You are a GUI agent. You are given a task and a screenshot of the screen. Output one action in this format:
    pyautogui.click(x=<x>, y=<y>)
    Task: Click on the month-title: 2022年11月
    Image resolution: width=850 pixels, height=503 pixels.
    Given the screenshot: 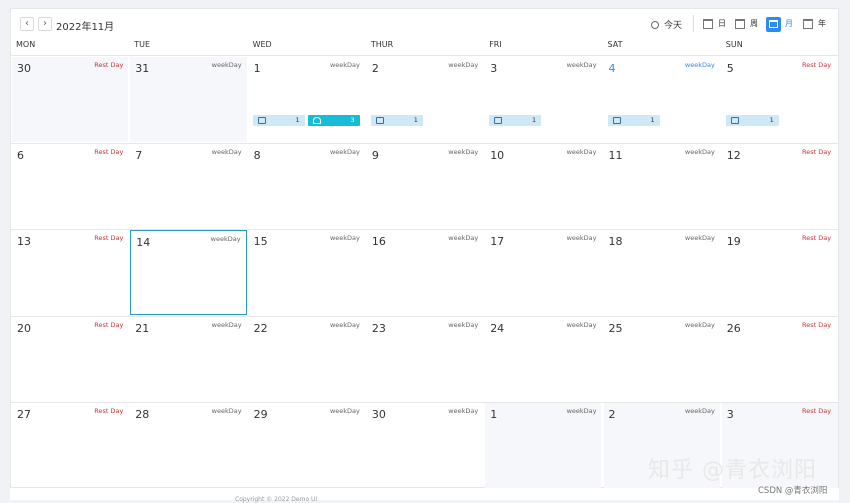 What is the action you would take?
    pyautogui.click(x=85, y=27)
    